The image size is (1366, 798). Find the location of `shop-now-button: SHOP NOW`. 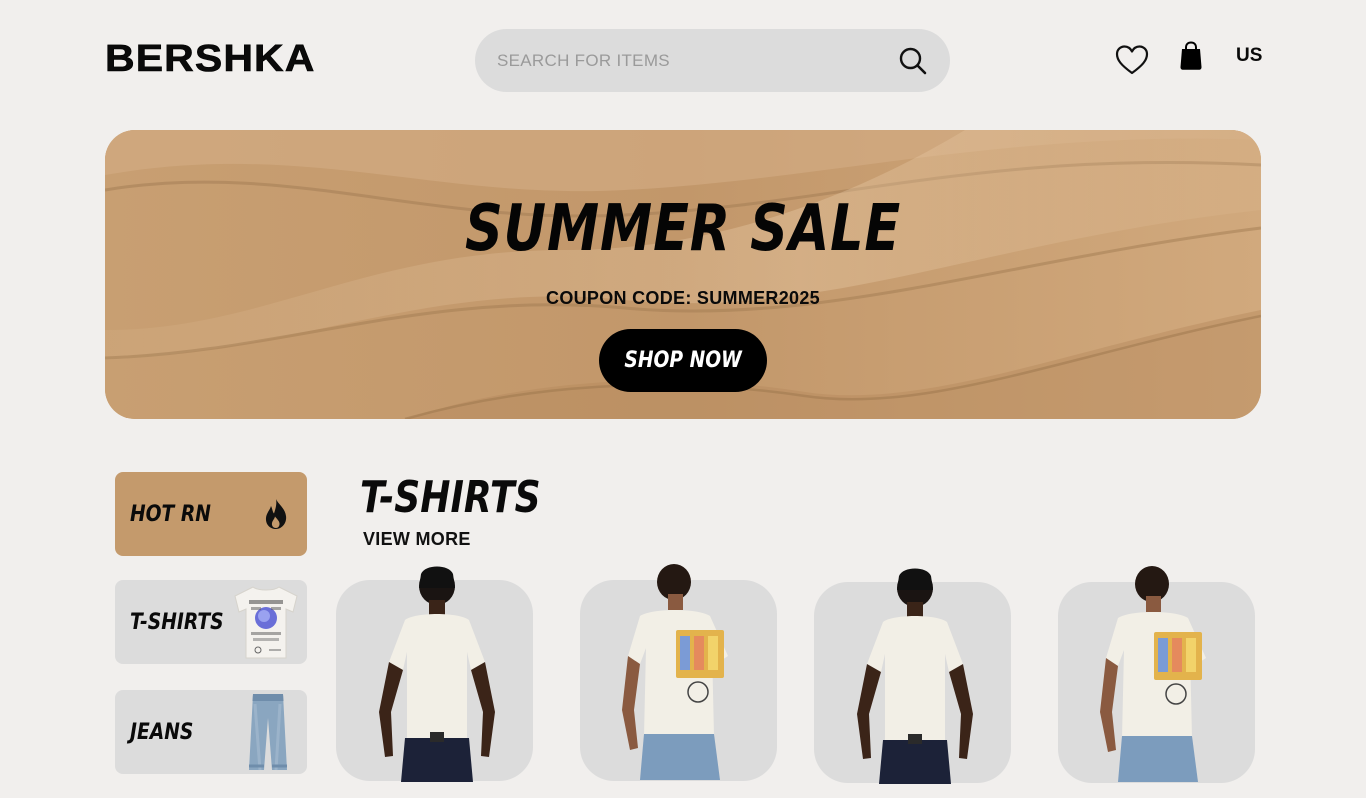

shop-now-button: SHOP NOW is located at coordinates (683, 360).